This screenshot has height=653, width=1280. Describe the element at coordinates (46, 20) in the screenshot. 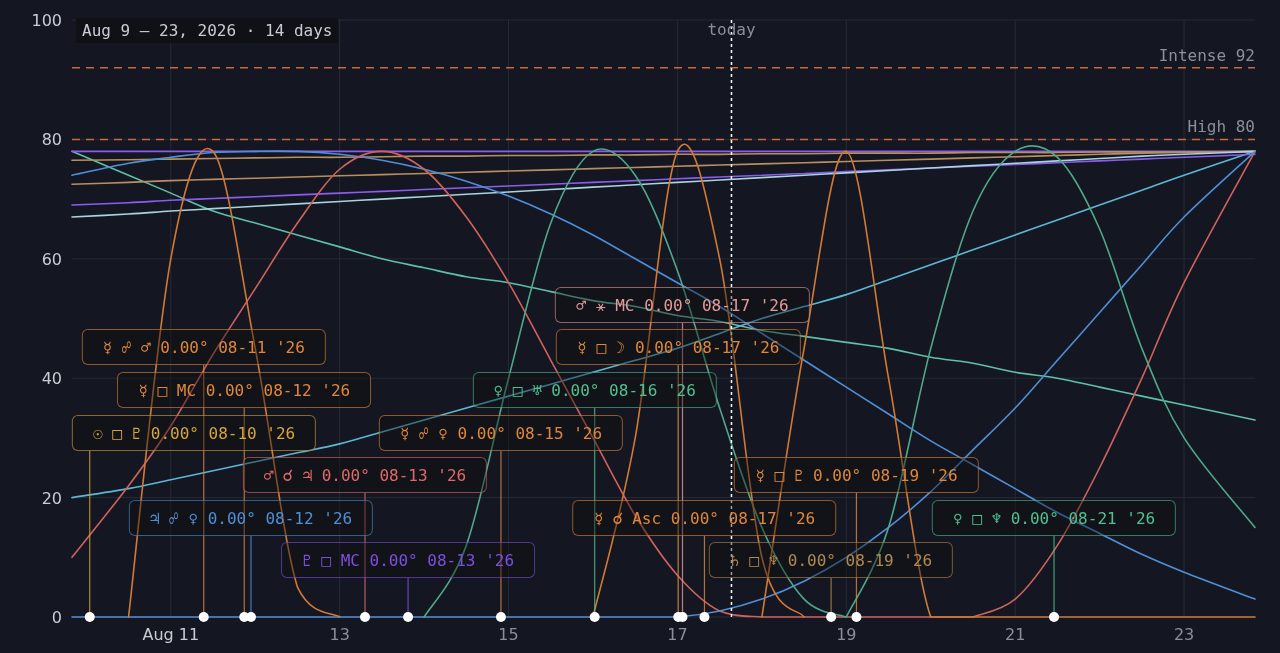

I see `y-axis-label: 100` at that location.